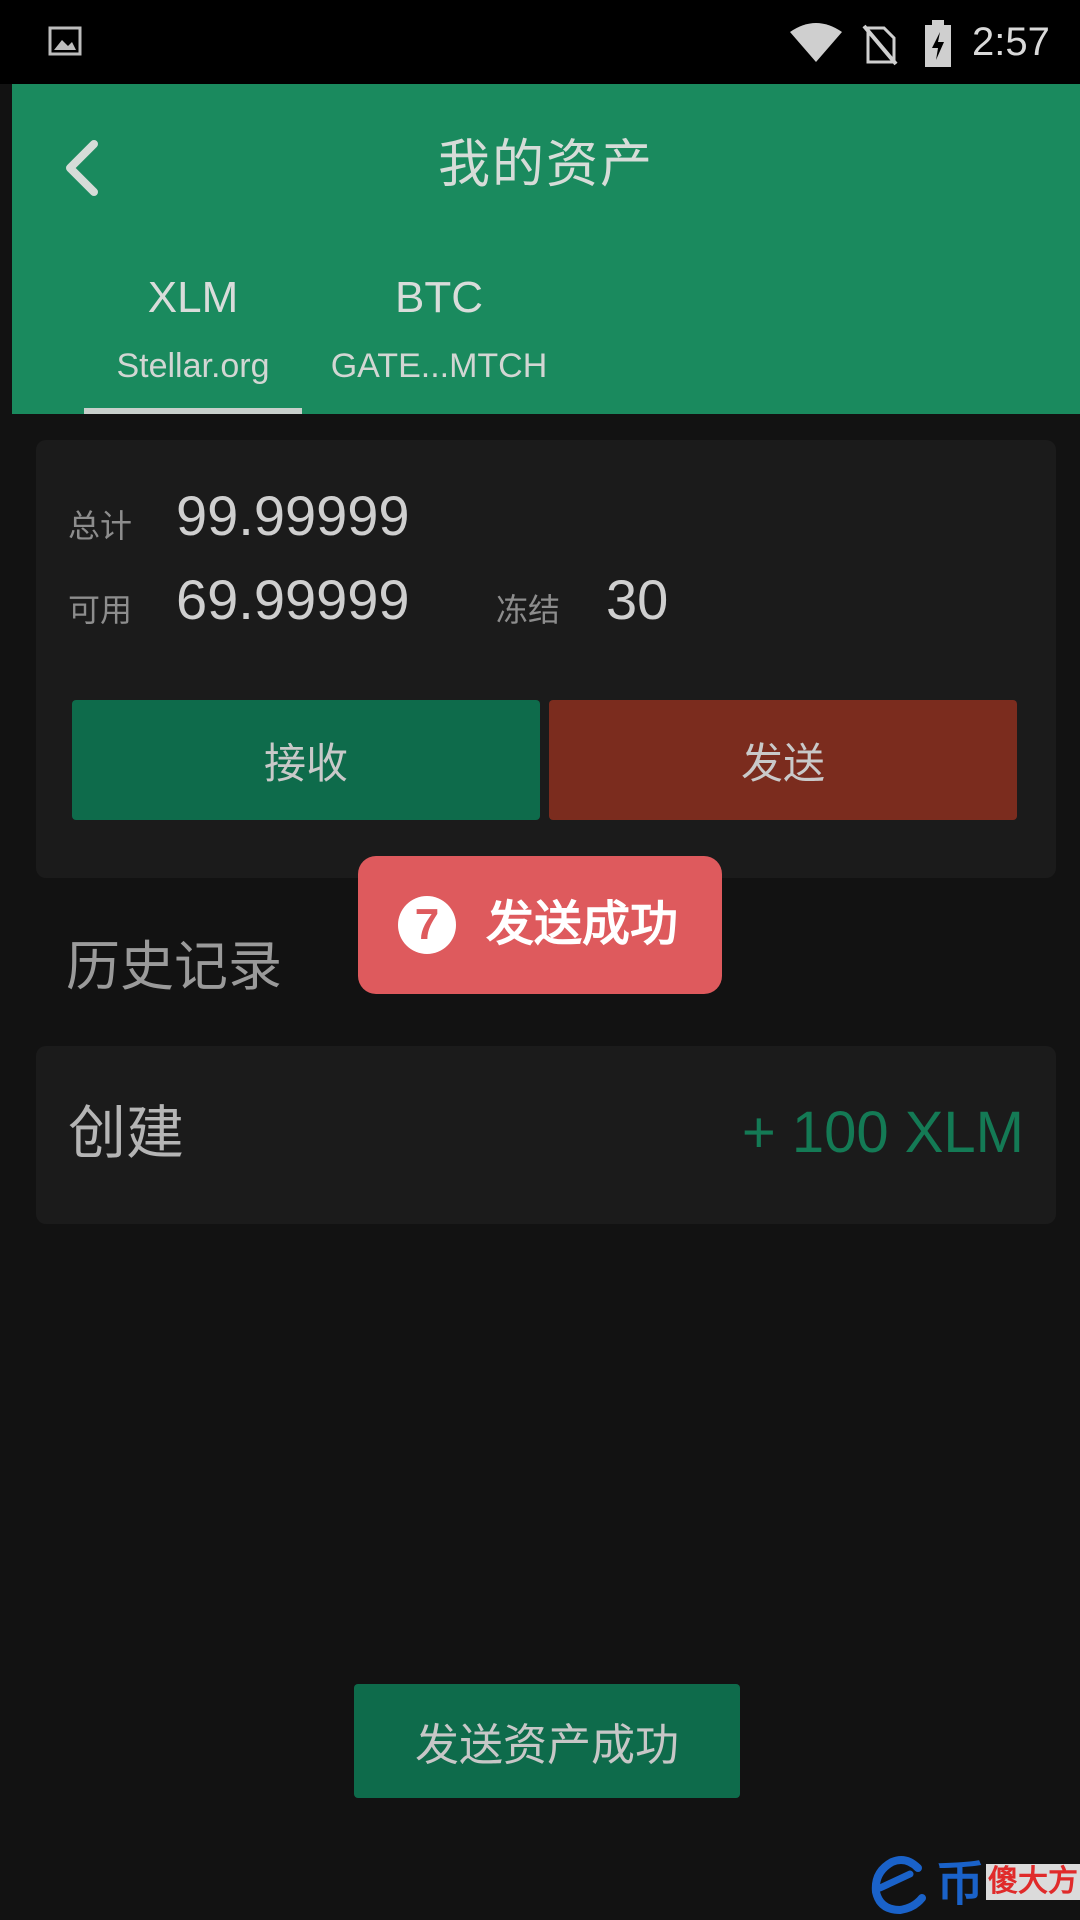  I want to click on total-label: 总计, so click(100, 526).